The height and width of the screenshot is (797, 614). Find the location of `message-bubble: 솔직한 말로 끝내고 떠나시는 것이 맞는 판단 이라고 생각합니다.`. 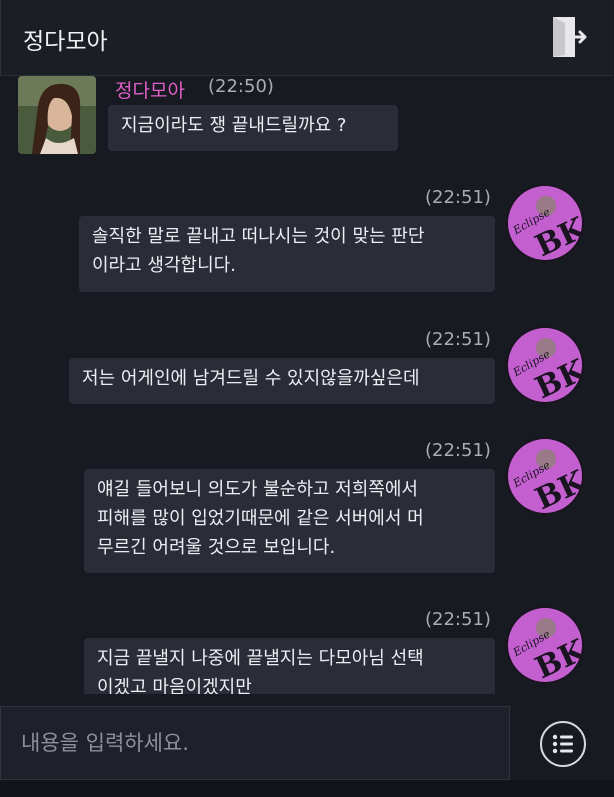

message-bubble: 솔직한 말로 끝내고 떠나시는 것이 맞는 판단 이라고 생각합니다. is located at coordinates (287, 254).